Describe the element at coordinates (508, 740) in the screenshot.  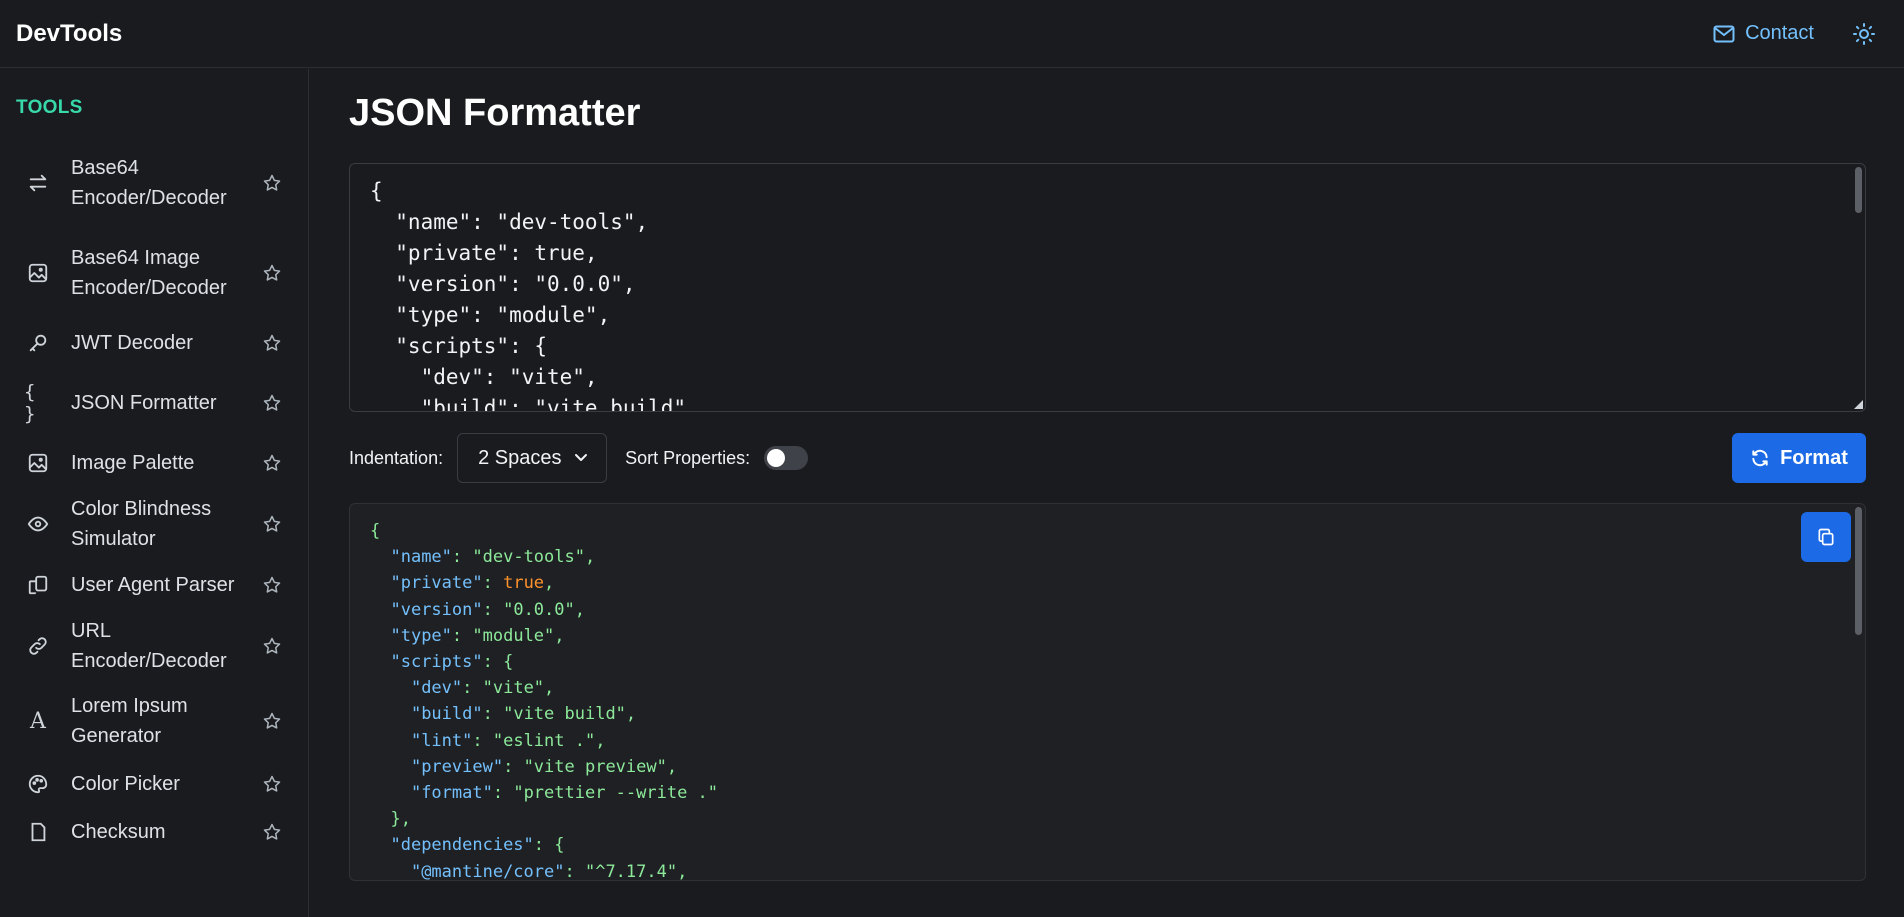
I see `json-output-line: "lint": "eslint .",` at that location.